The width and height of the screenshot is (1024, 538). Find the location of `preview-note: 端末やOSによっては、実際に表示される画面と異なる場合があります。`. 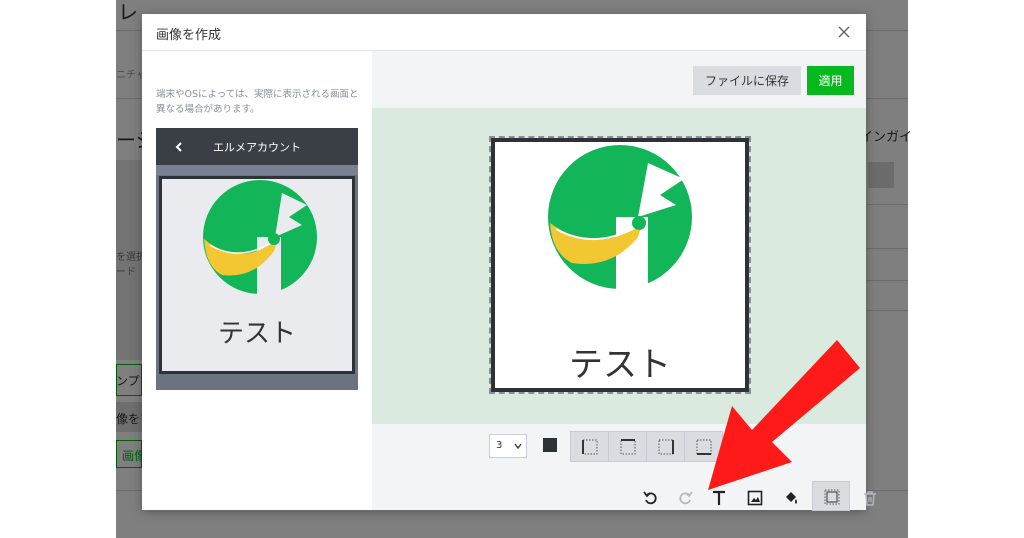

preview-note: 端末やOSによっては、実際に表示される画面と異なる場合があります。 is located at coordinates (257, 102).